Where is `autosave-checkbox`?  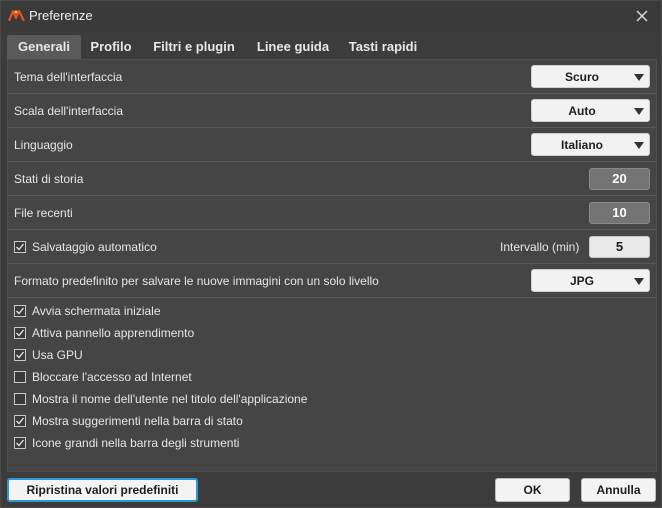
autosave-checkbox is located at coordinates (20, 247).